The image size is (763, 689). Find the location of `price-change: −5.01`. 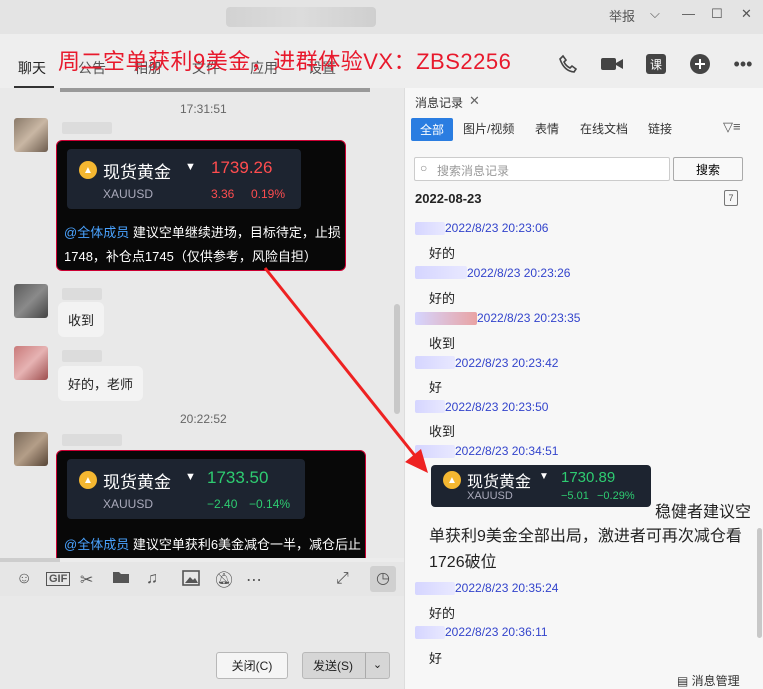

price-change: −5.01 is located at coordinates (575, 496).